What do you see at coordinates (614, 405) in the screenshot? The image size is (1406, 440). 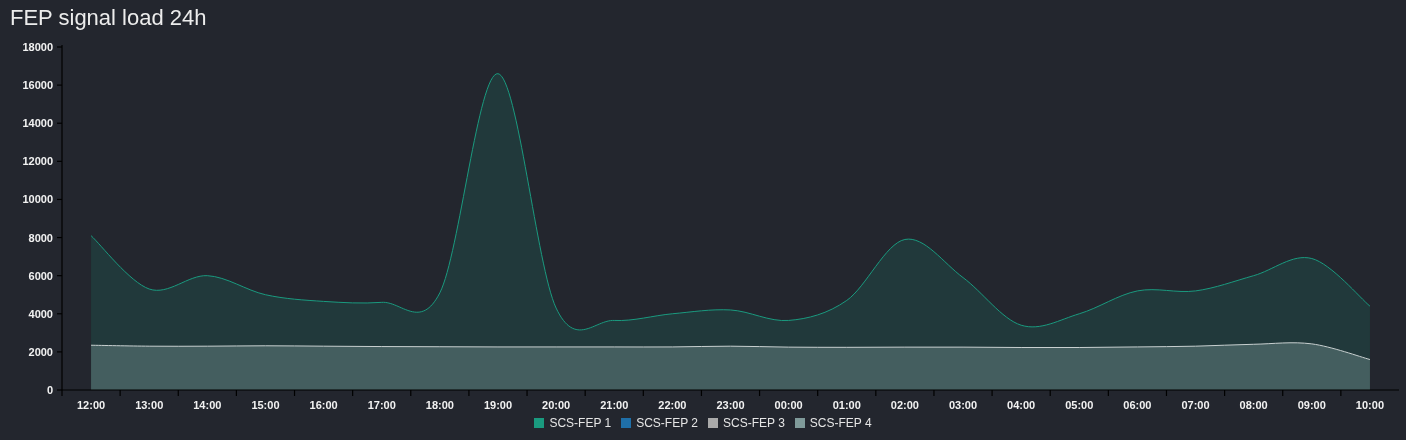 I see `x-tick-label: 21:00` at bounding box center [614, 405].